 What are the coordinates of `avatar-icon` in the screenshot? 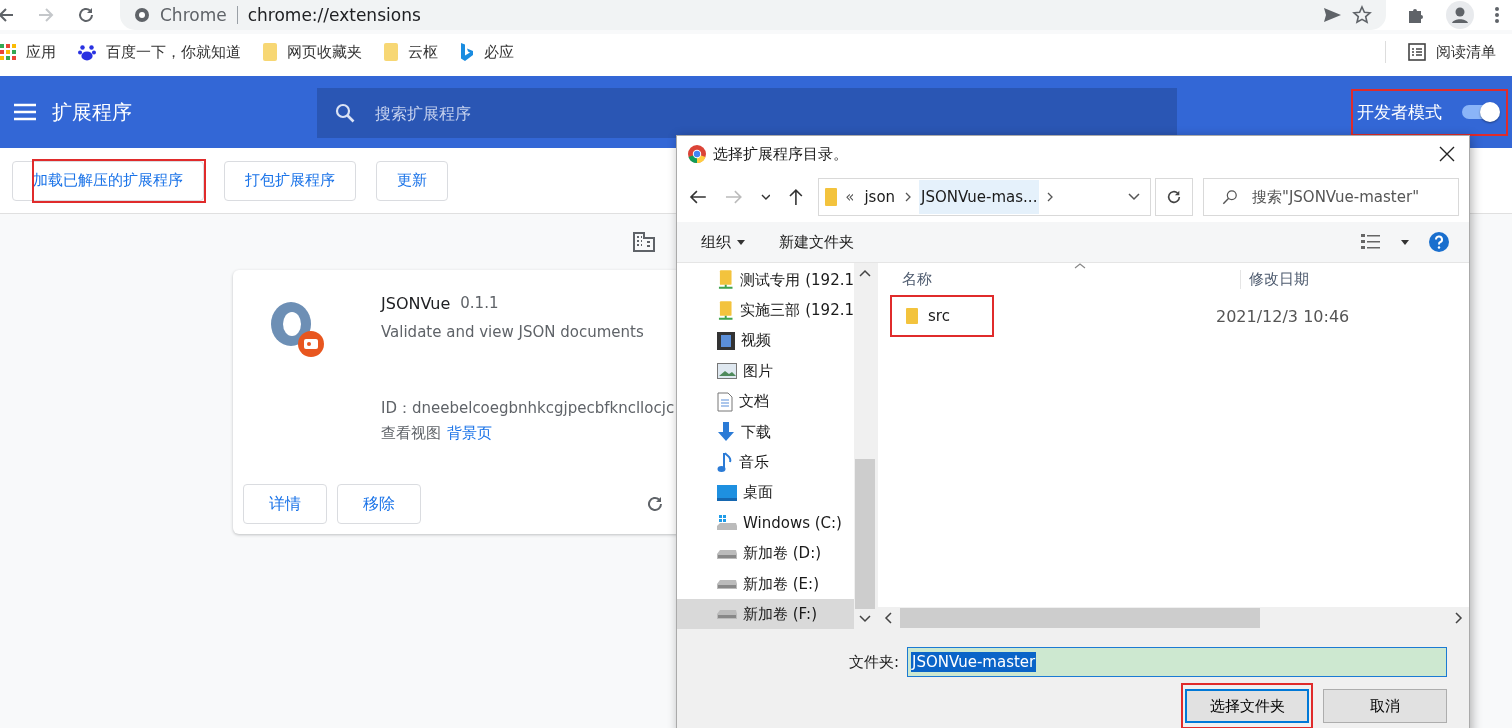 It's located at (1460, 15).